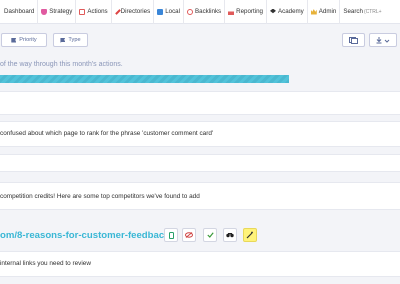 The height and width of the screenshot is (284, 400). What do you see at coordinates (28, 40) in the screenshot?
I see `priority-filter-label: Priority` at bounding box center [28, 40].